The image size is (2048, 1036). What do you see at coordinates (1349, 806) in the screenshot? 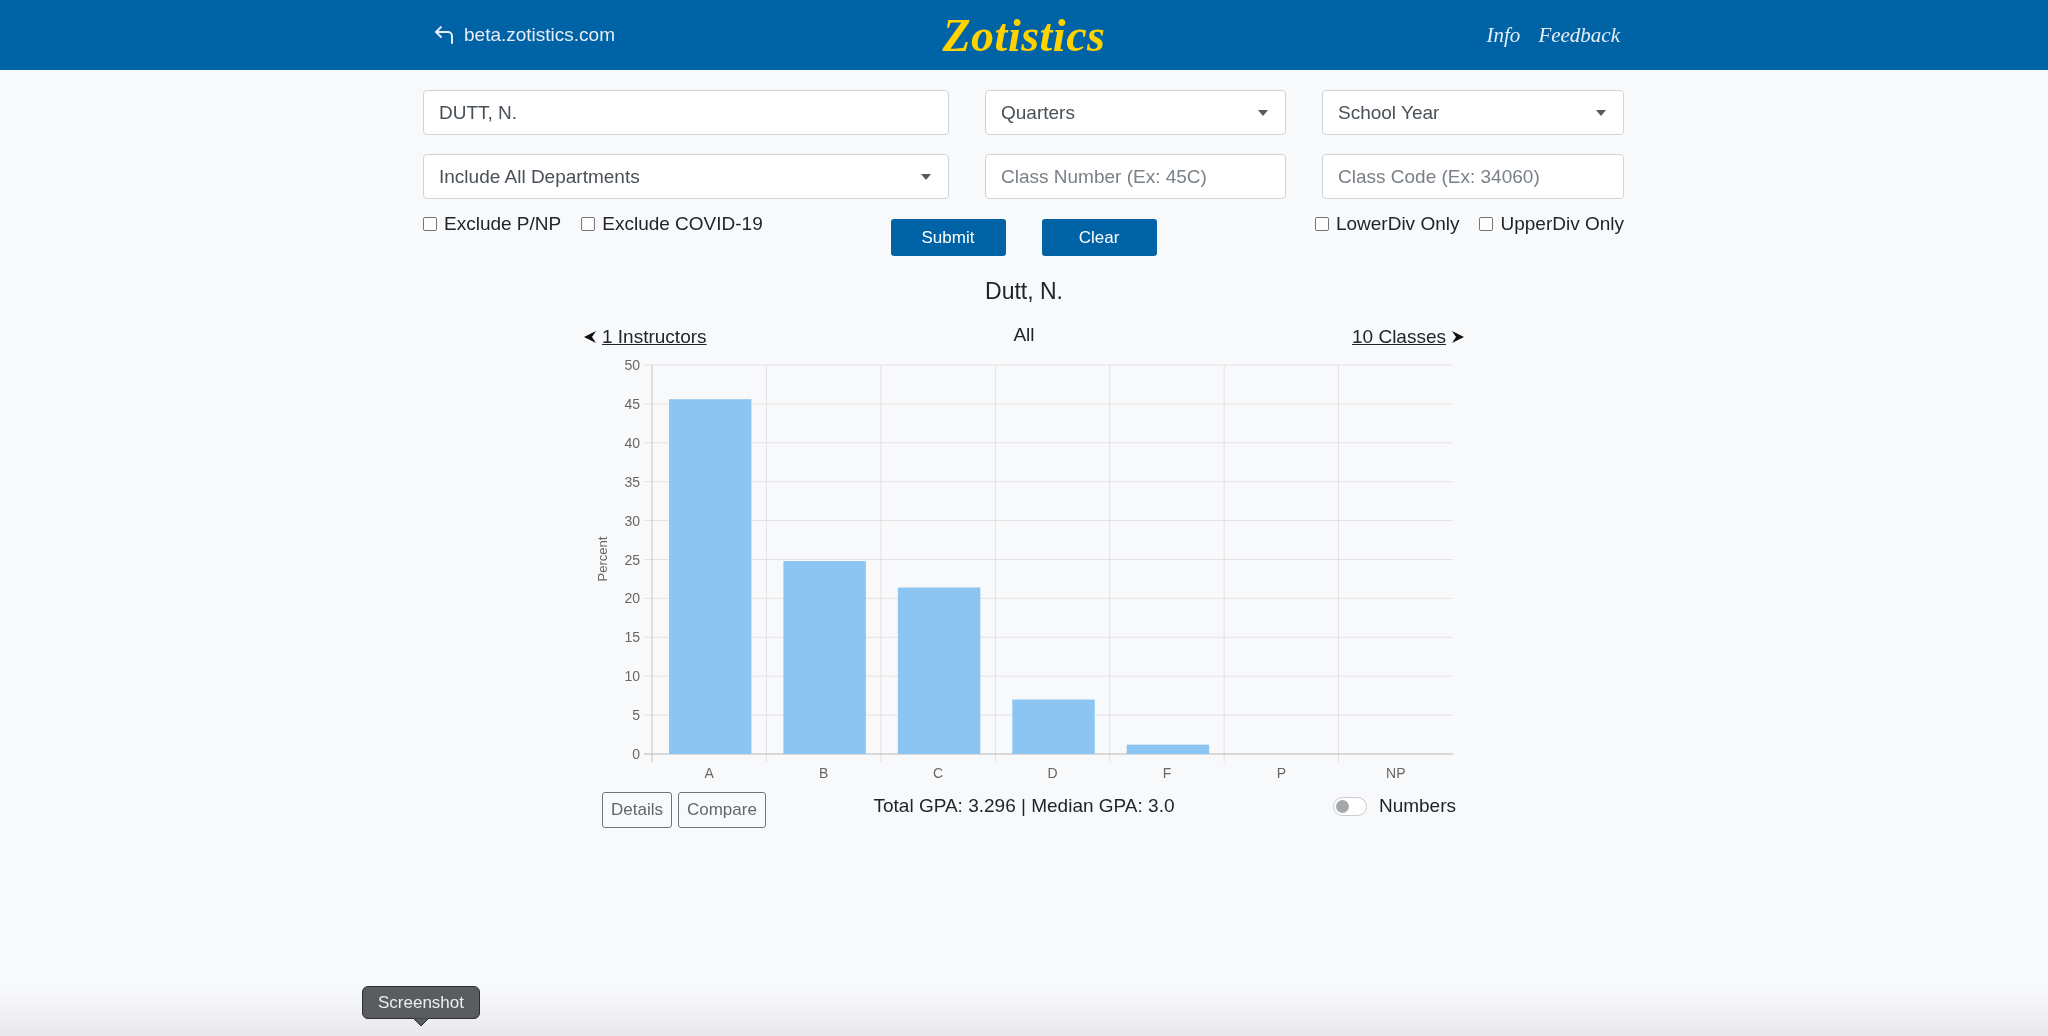
I see `toggle-switch` at bounding box center [1349, 806].